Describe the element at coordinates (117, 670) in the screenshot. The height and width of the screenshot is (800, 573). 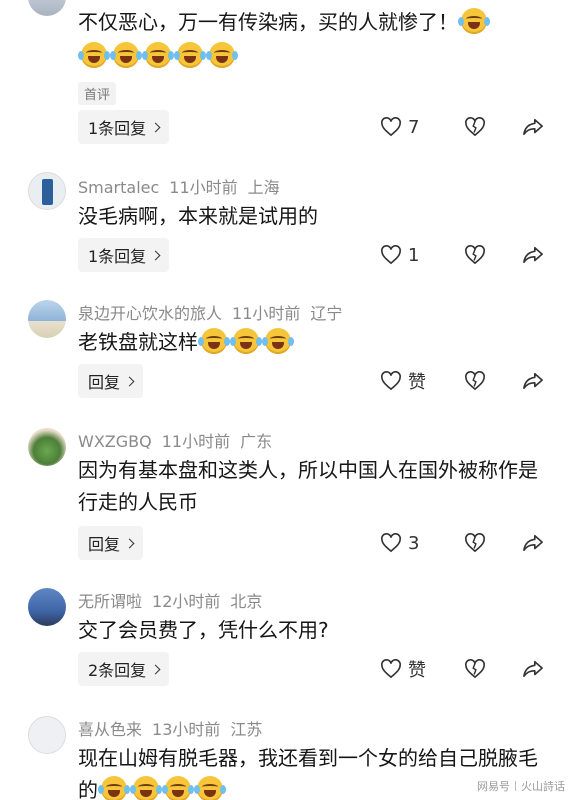
I see `reply-label: 2条回复` at that location.